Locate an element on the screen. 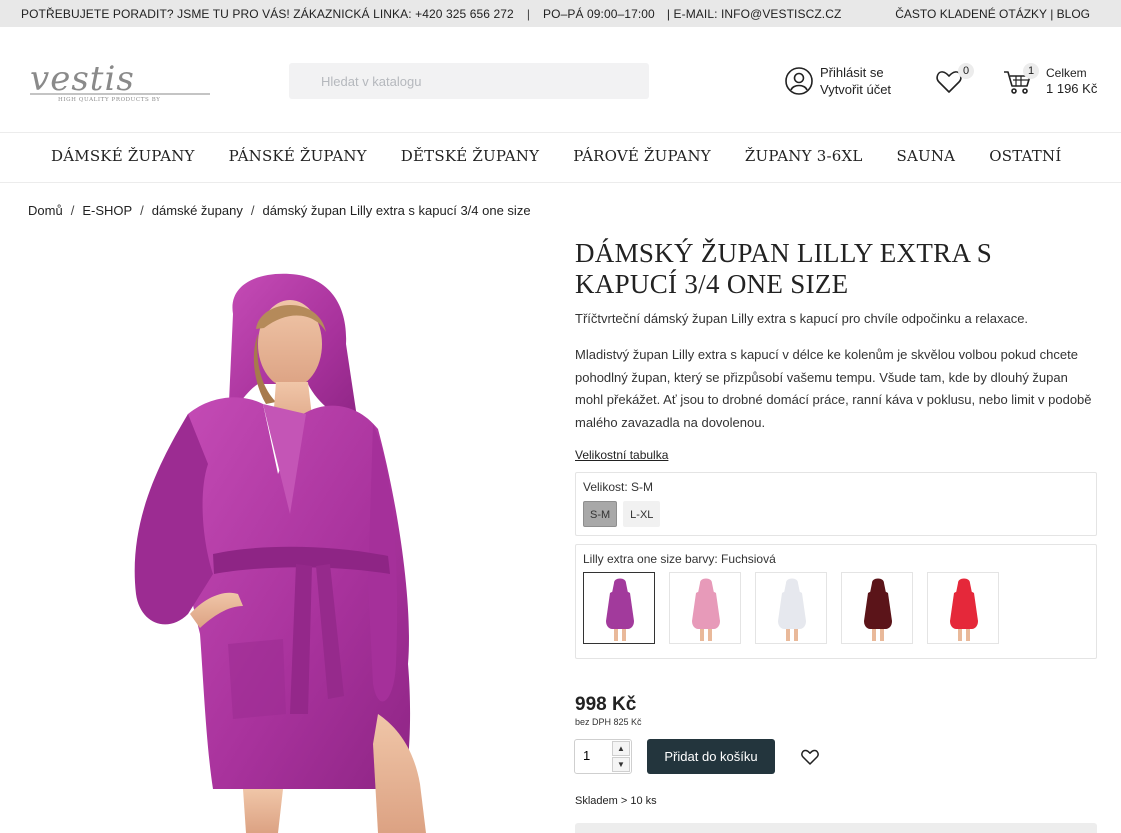 The width and height of the screenshot is (1121, 833). user-icon is located at coordinates (799, 81).